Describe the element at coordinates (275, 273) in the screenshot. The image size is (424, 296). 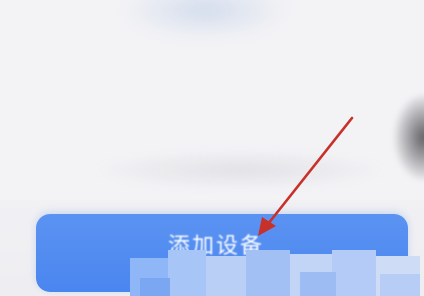
I see `pixelated-overlay` at that location.